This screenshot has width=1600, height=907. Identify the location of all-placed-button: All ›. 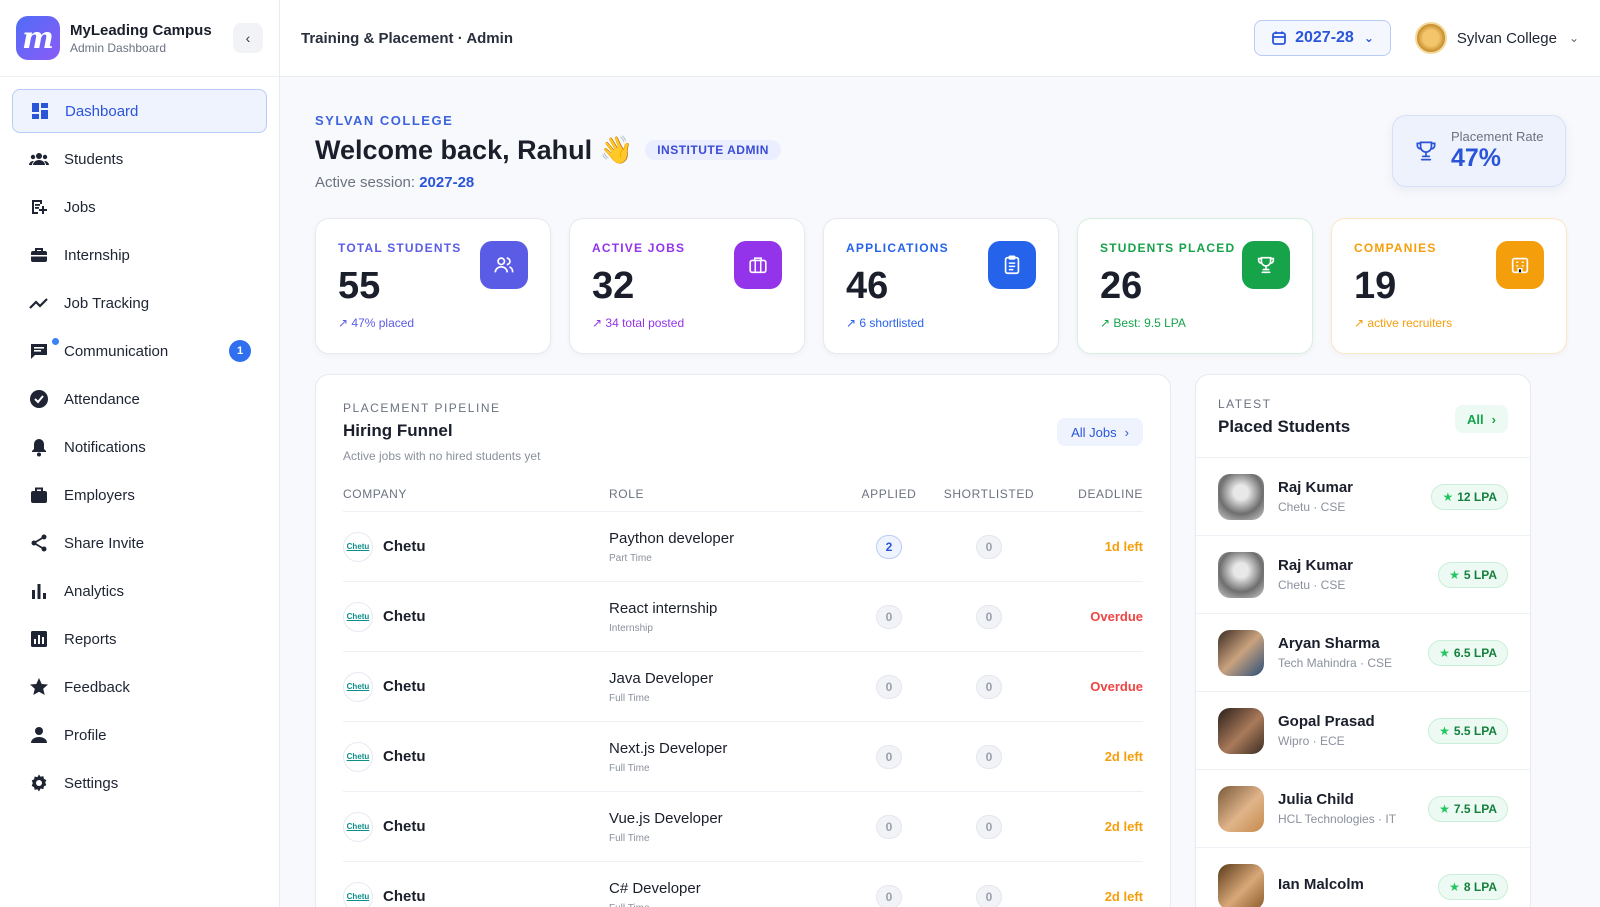
(1481, 419).